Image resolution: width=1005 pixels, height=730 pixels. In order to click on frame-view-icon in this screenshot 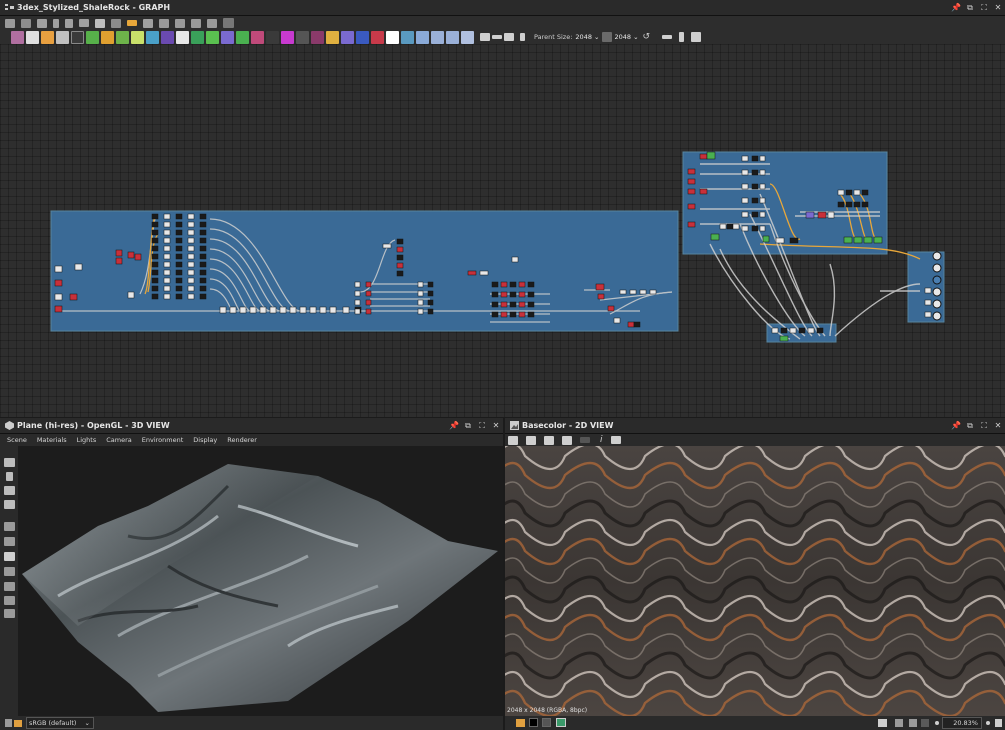, I will do `click(9, 526)`.